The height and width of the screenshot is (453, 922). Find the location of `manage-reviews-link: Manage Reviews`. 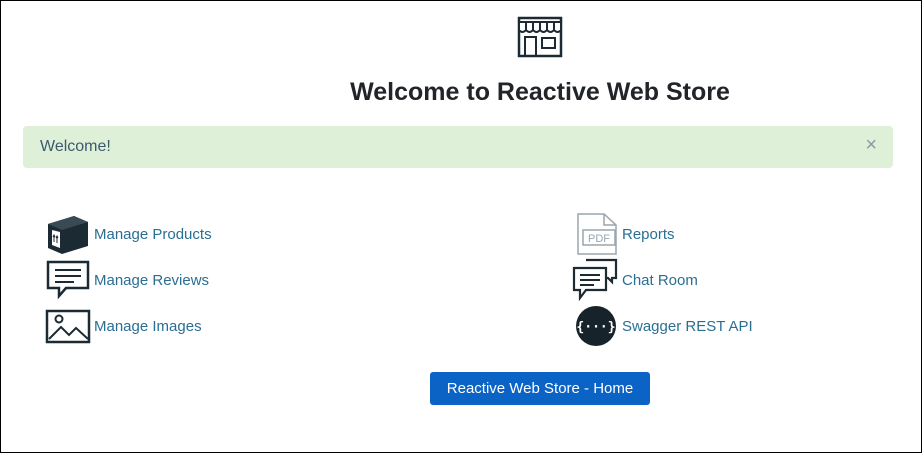

manage-reviews-link: Manage Reviews is located at coordinates (126, 280).